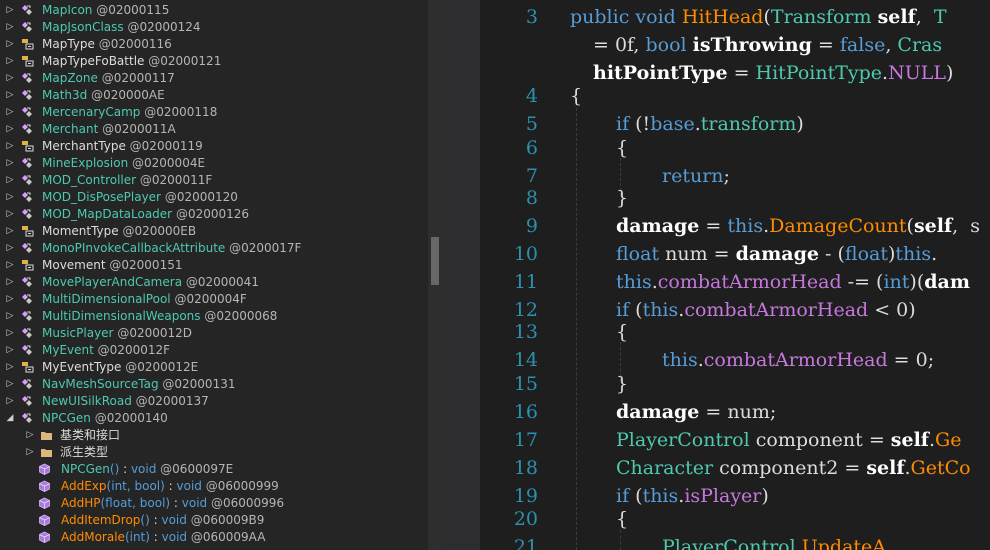 The image size is (990, 550). What do you see at coordinates (214, 214) in the screenshot?
I see `tree-item: ▷ MOD_MapDataLoader @02000126` at bounding box center [214, 214].